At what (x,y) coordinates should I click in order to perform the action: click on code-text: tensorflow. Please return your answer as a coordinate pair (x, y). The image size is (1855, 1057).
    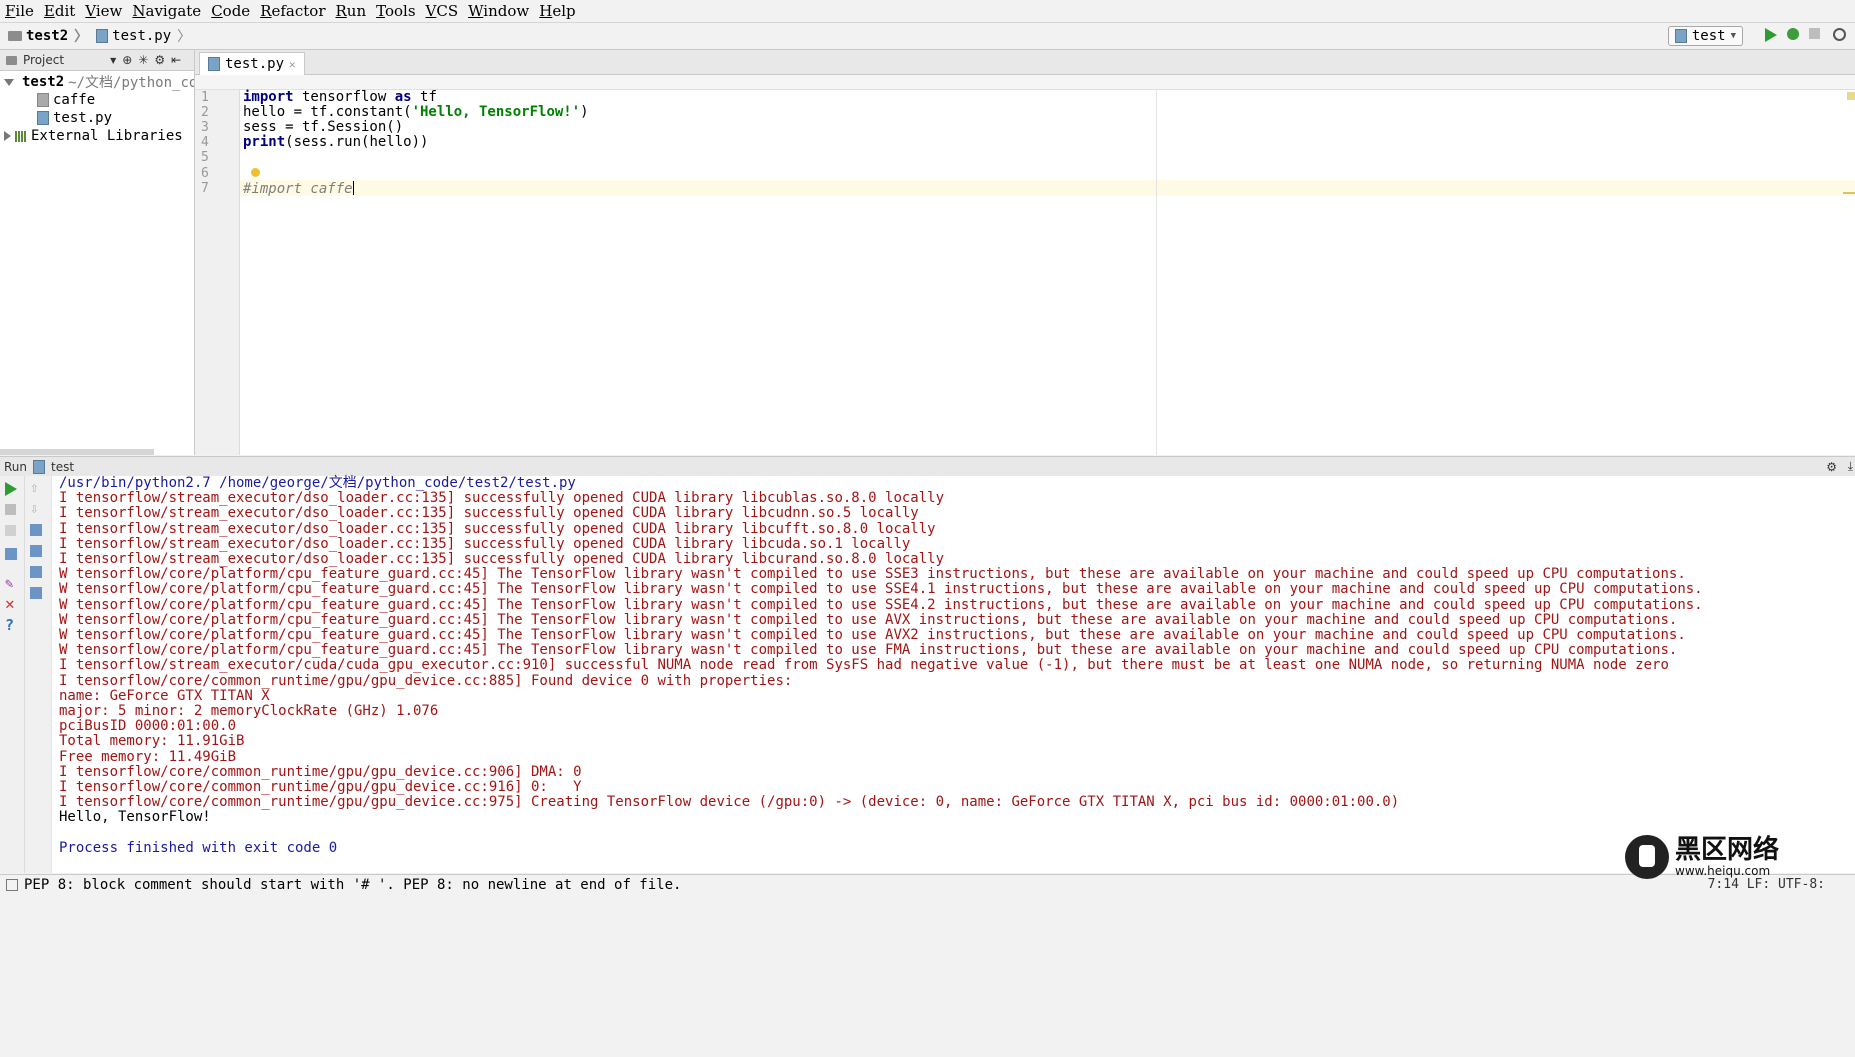
    Looking at the image, I should click on (344, 97).